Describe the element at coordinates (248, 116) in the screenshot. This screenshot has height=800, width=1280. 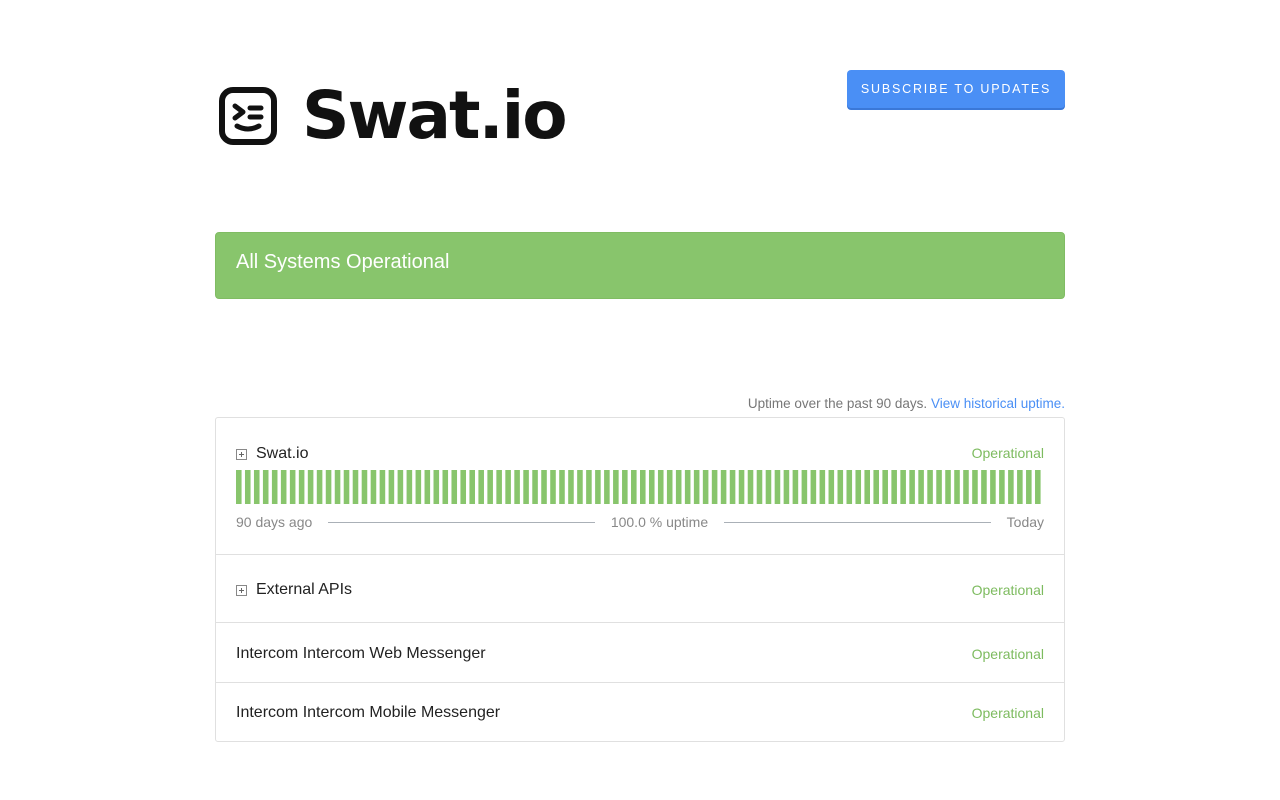
I see `swatio-face-icon` at that location.